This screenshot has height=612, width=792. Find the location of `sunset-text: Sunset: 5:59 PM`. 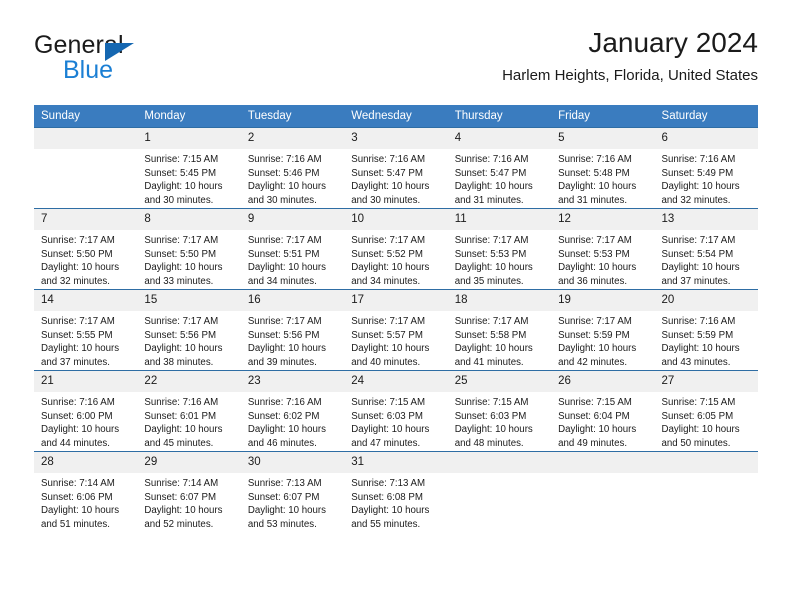

sunset-text: Sunset: 5:59 PM is located at coordinates (594, 335).